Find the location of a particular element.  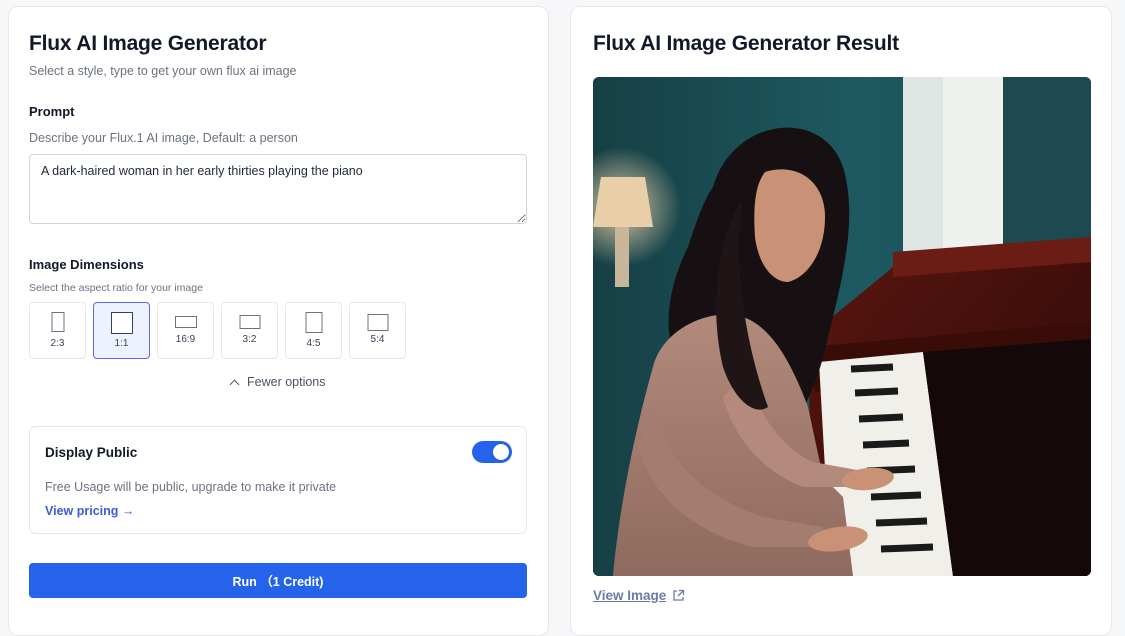

ratio-label: 5:4 is located at coordinates (377, 339).